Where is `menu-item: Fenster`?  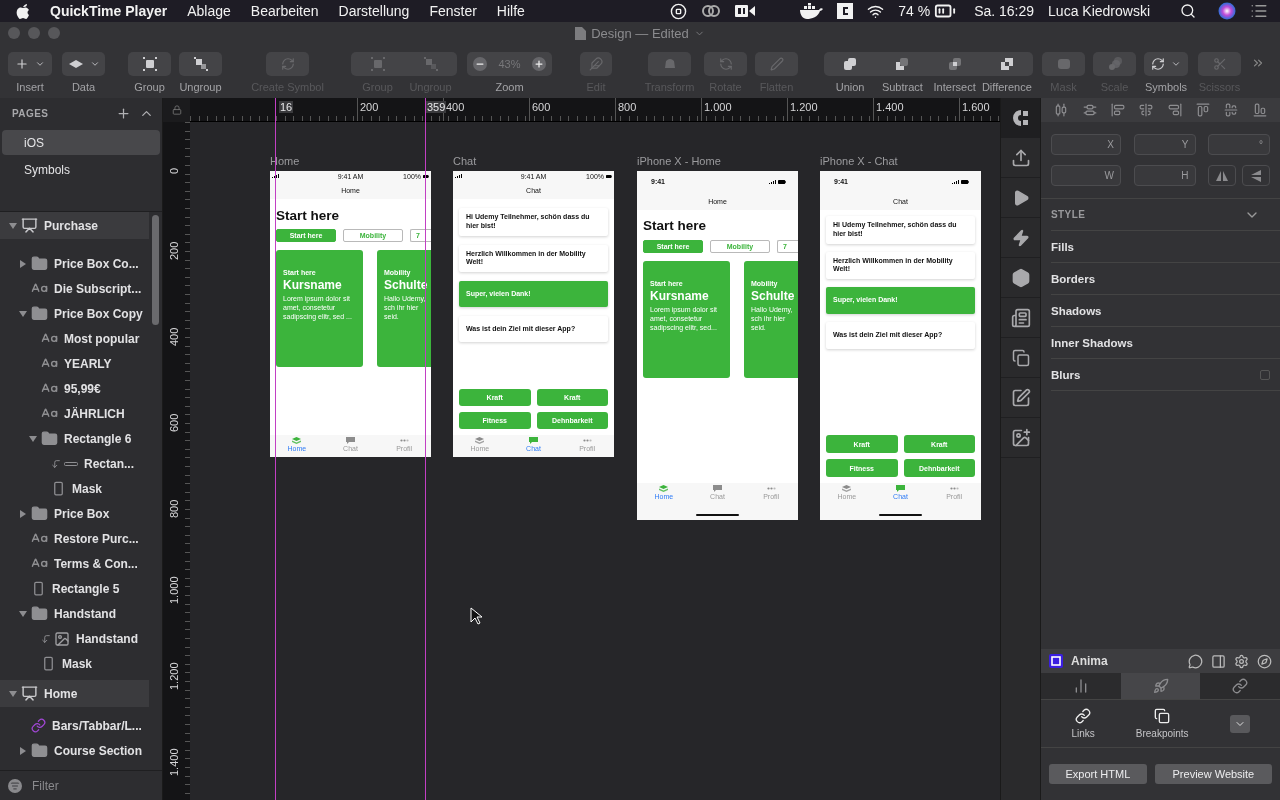
menu-item: Fenster is located at coordinates (453, 11).